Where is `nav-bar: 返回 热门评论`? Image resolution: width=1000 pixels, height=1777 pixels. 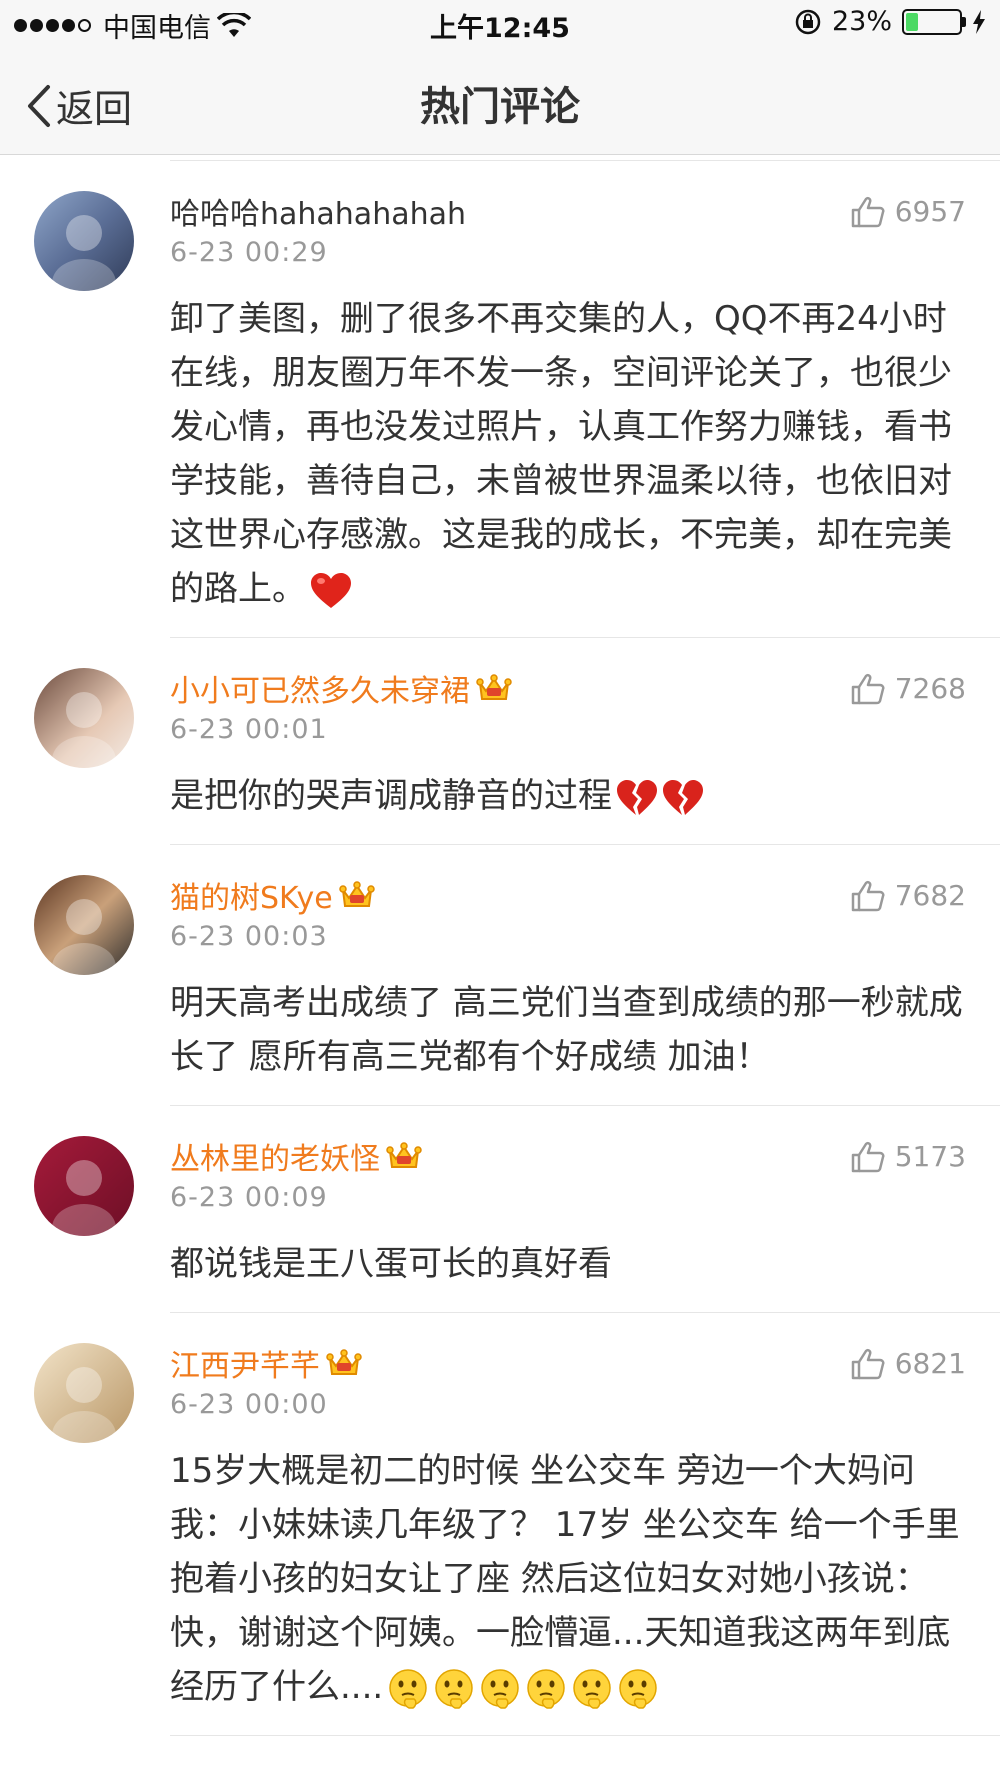
nav-bar: 返回 热门评论 is located at coordinates (500, 102).